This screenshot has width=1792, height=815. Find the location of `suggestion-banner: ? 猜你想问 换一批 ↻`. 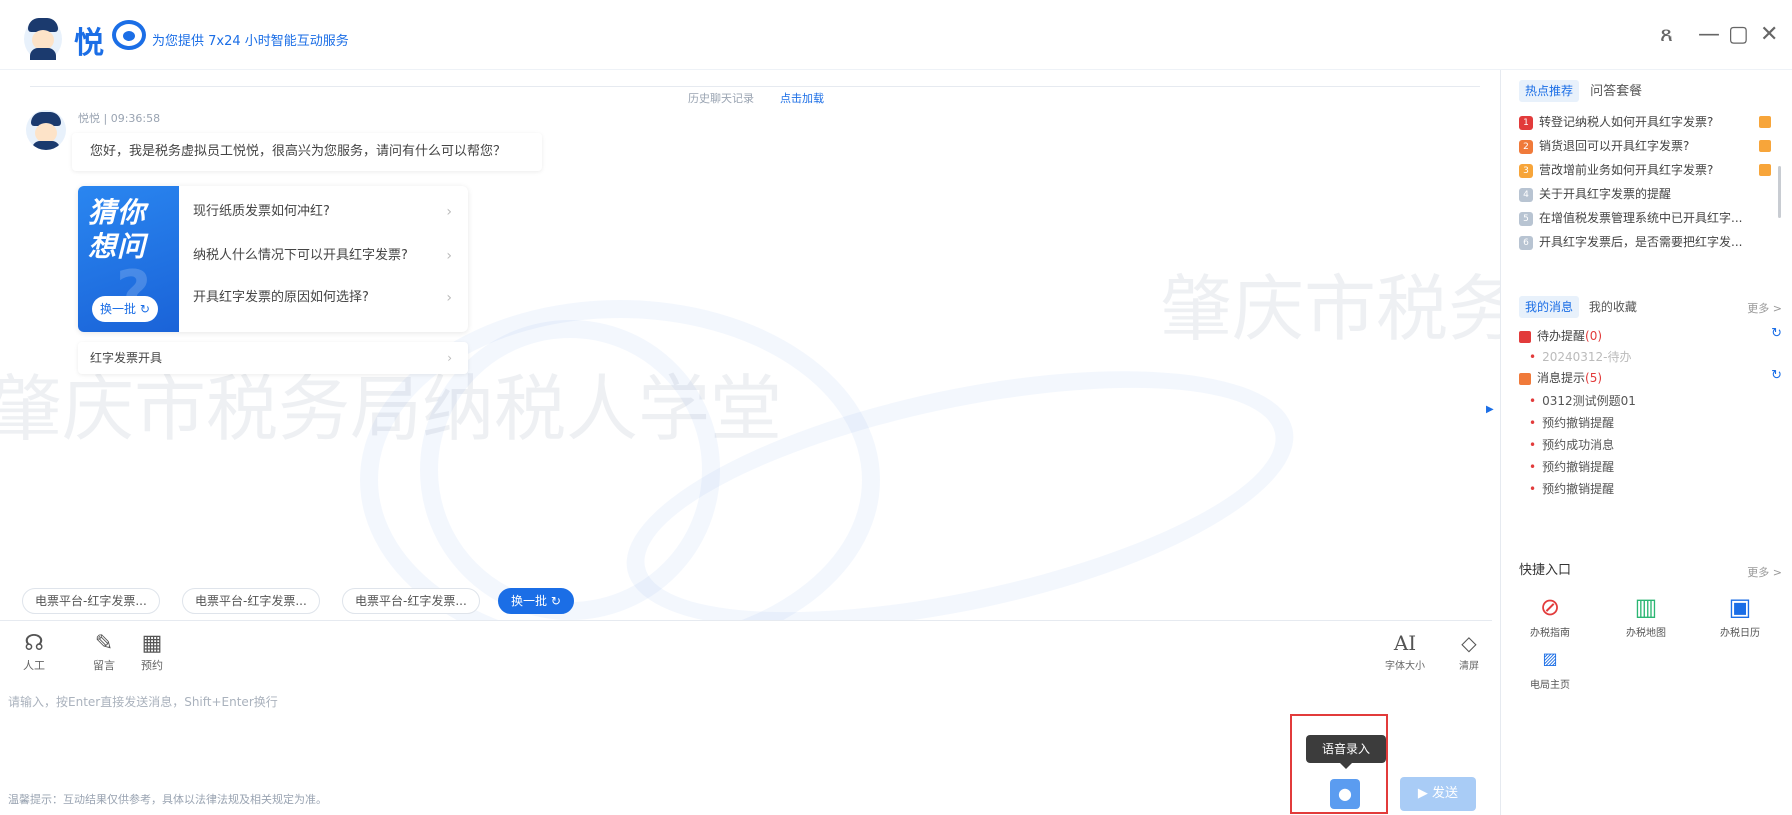

suggestion-banner: ? 猜你想问 换一批 ↻ is located at coordinates (128, 259).